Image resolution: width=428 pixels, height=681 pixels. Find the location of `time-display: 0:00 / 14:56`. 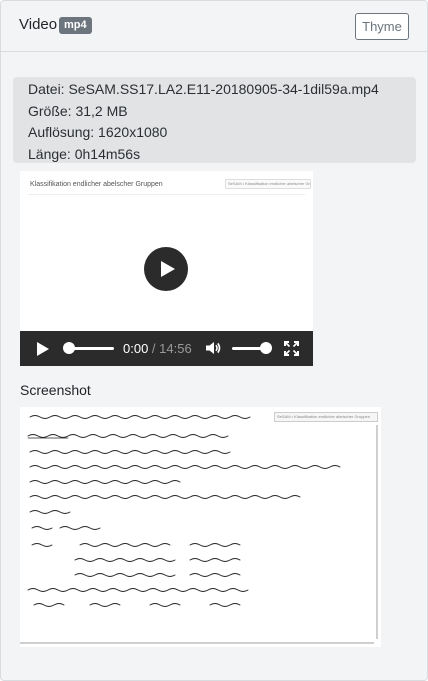

time-display: 0:00 / 14:56 is located at coordinates (157, 348).